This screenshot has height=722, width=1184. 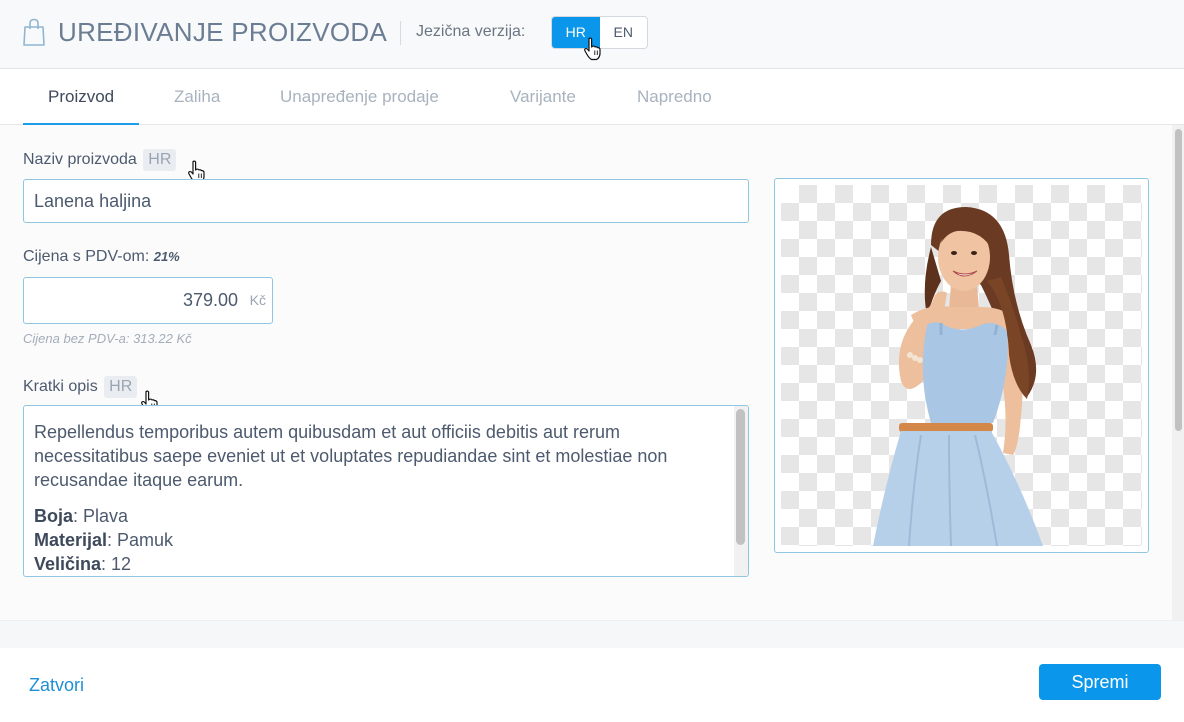 I want to click on page-title: UREĐIVANJE PROIZVODA, so click(x=223, y=32).